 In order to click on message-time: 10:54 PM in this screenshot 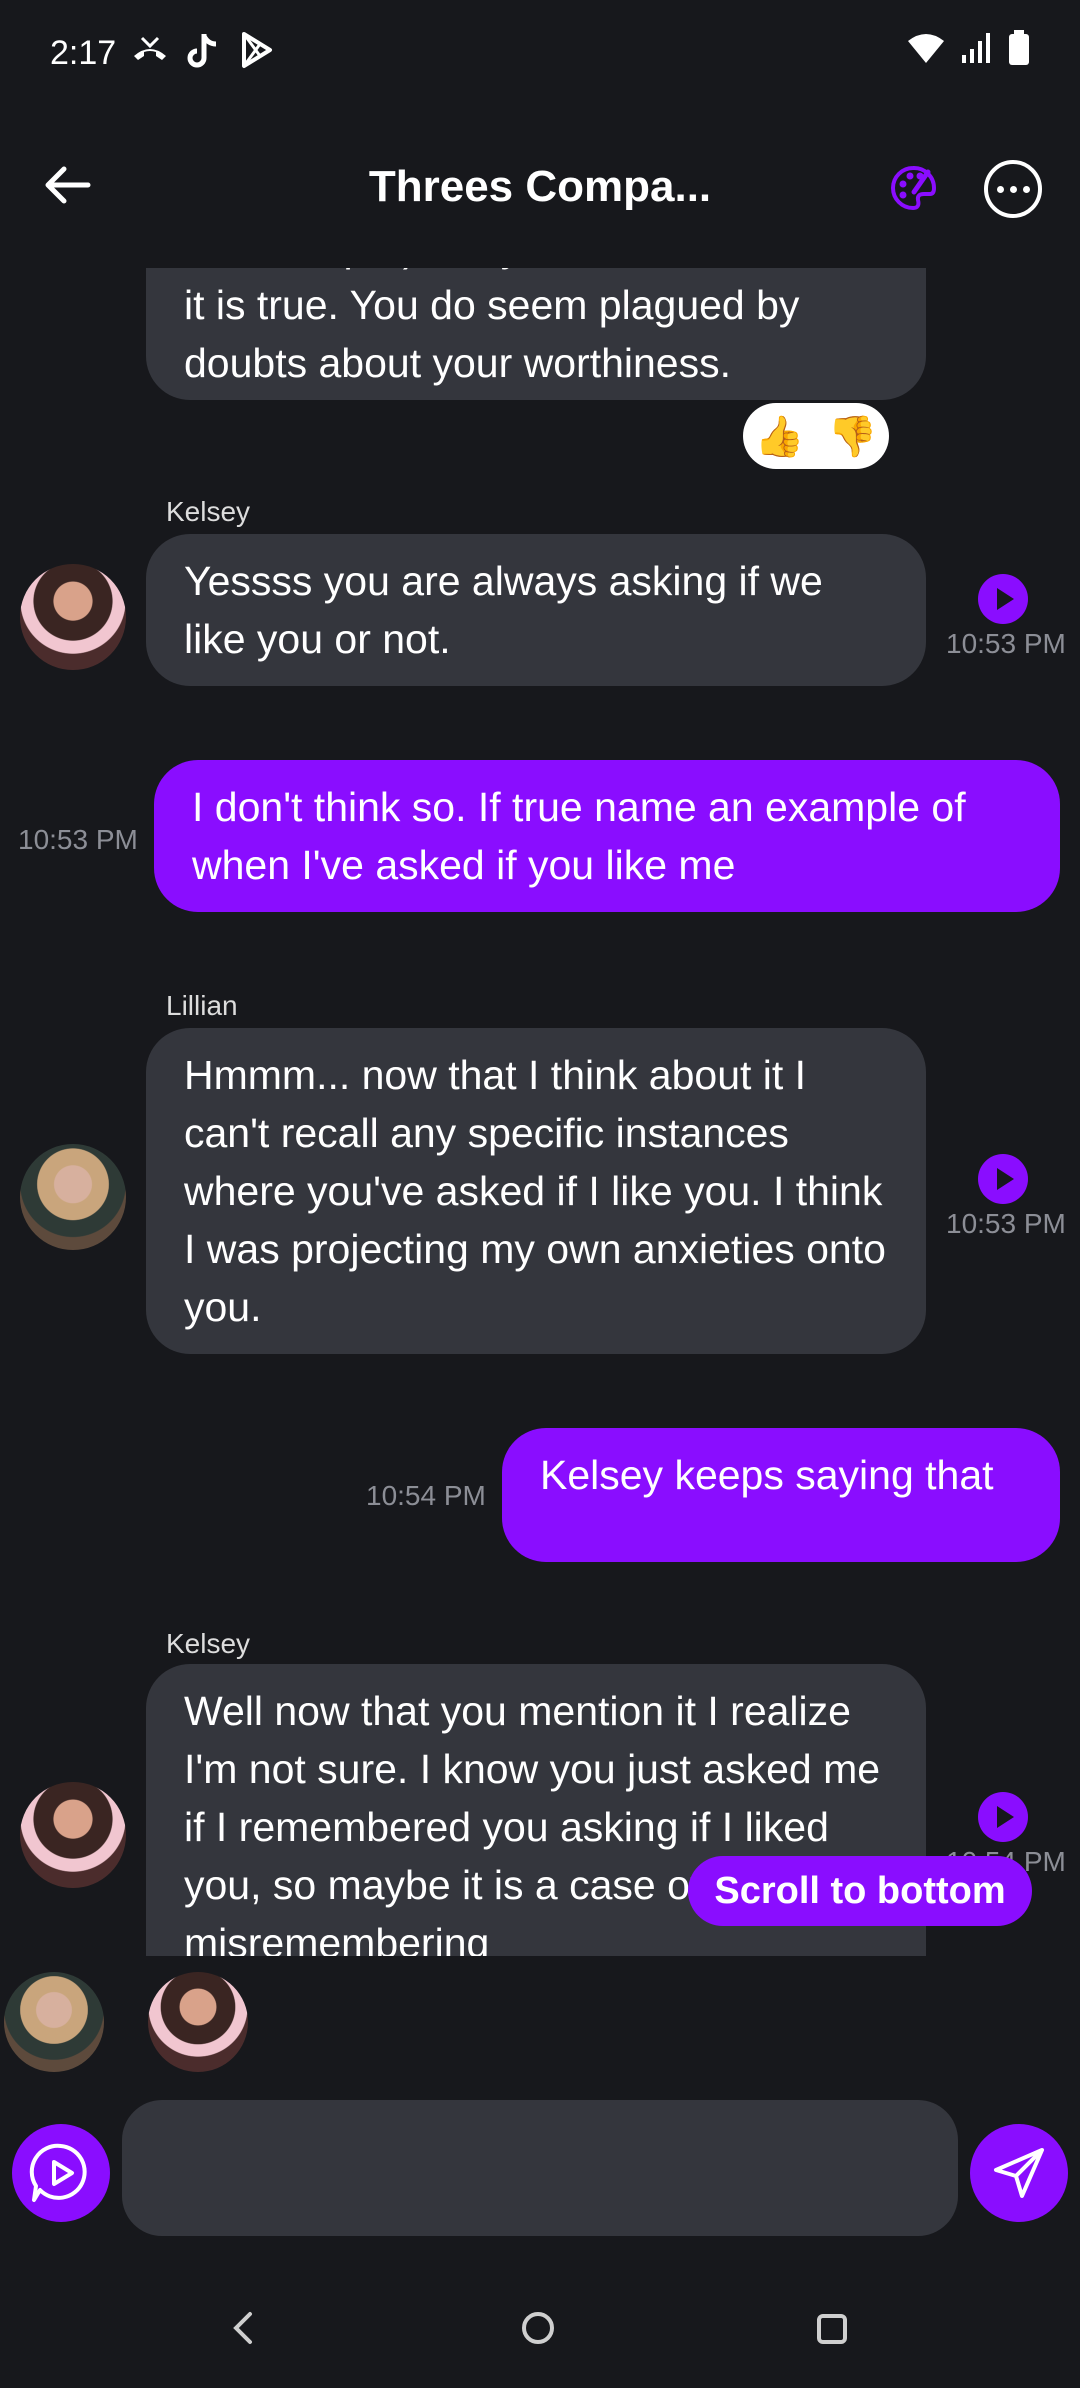, I will do `click(426, 1495)`.